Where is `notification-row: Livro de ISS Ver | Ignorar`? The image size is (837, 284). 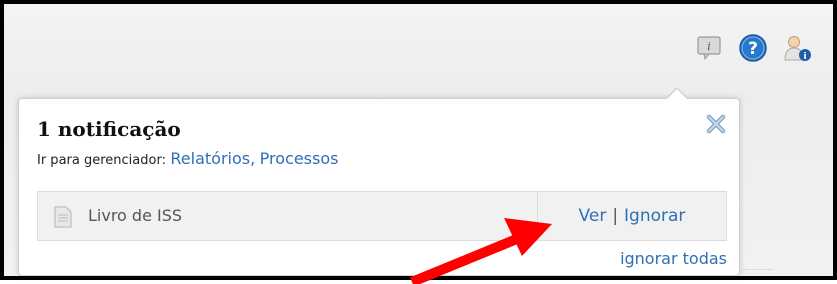
notification-row: Livro de ISS Ver | Ignorar is located at coordinates (382, 216).